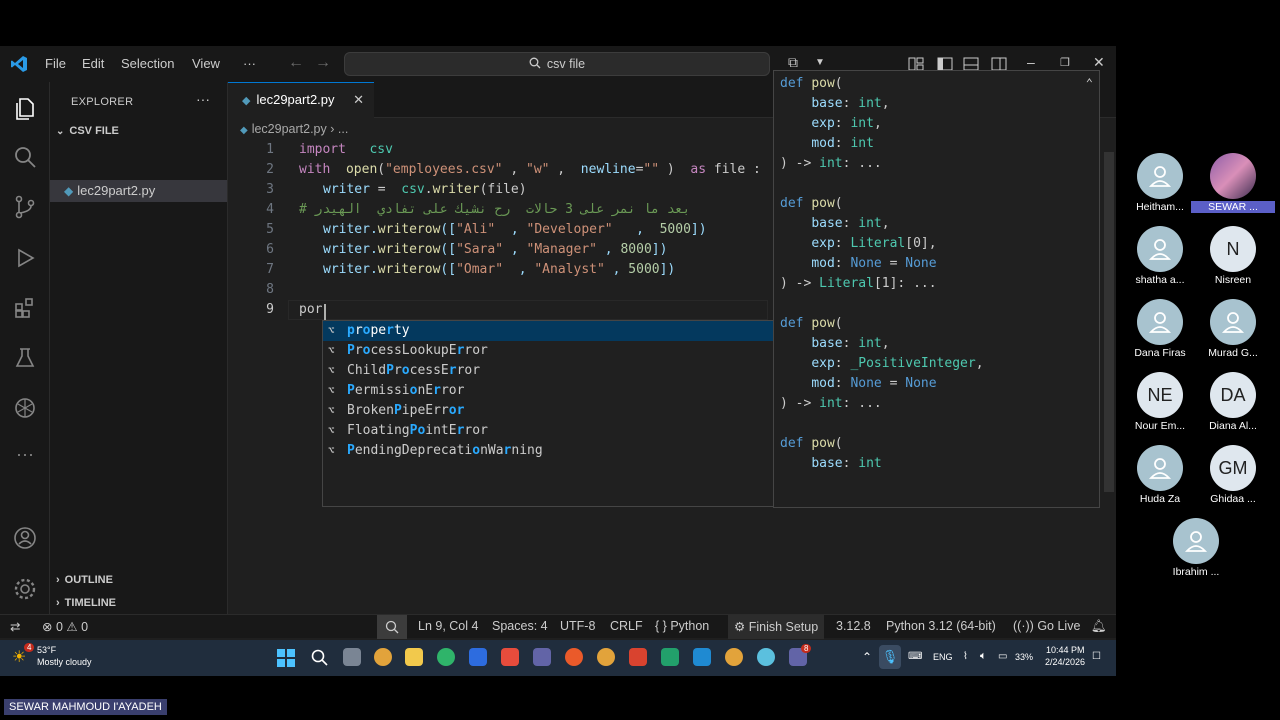 The image size is (1280, 720). Describe the element at coordinates (1160, 329) in the screenshot. I see `participant-tile: Dana Firas` at that location.